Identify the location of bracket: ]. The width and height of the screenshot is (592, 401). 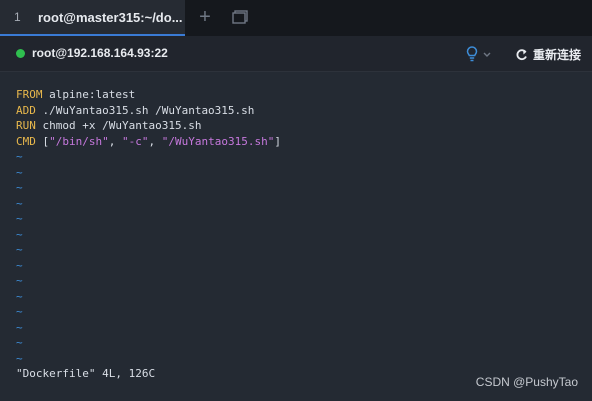
(277, 141).